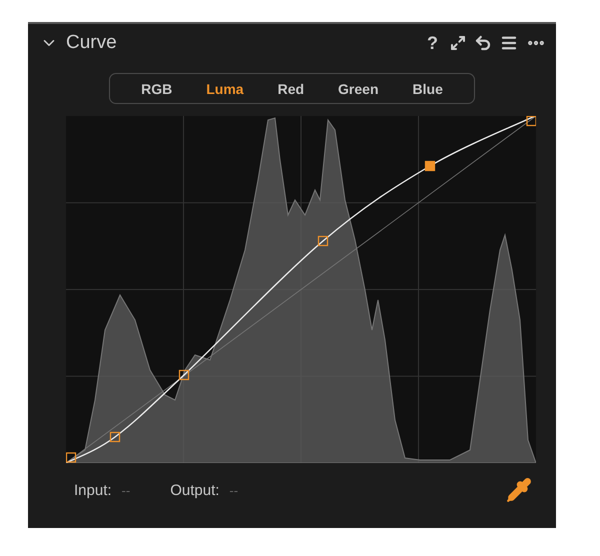 This screenshot has width=600, height=556. Describe the element at coordinates (225, 88) in the screenshot. I see `channel-tab: Luma` at that location.